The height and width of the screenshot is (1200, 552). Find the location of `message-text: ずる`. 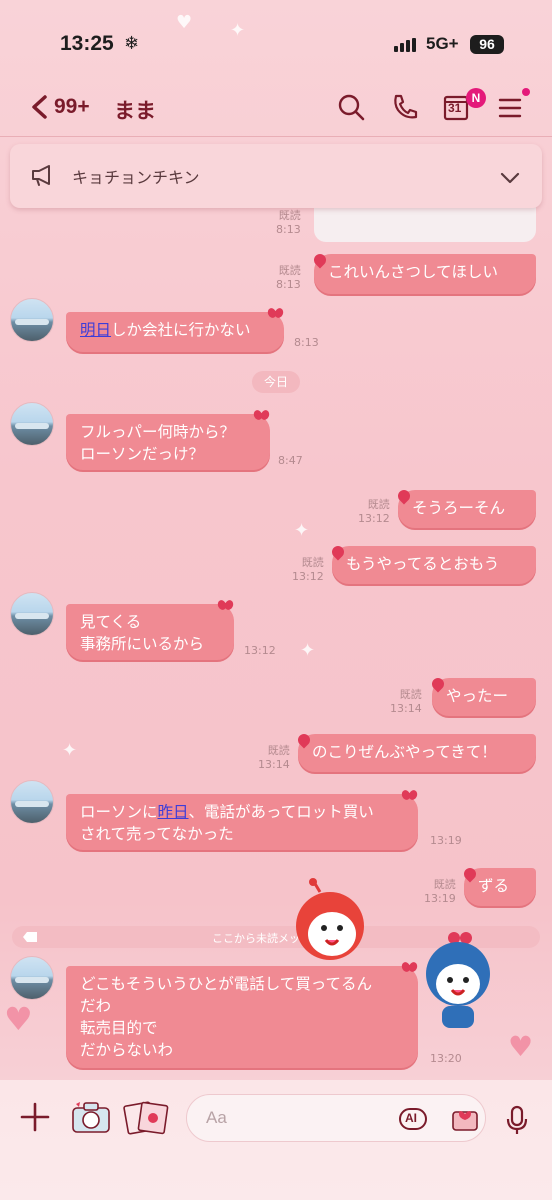

message-text: ずる is located at coordinates (494, 886).